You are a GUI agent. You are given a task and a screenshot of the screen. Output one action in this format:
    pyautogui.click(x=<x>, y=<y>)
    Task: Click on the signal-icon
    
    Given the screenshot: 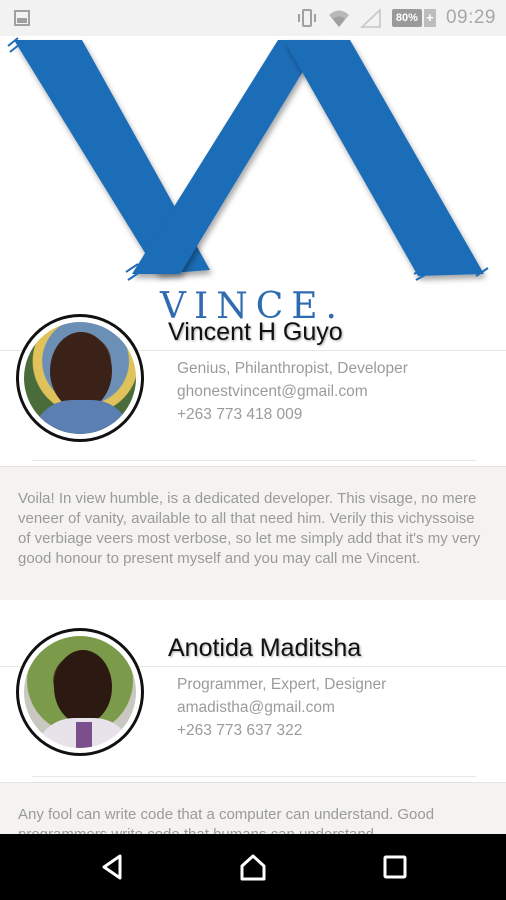 What is the action you would take?
    pyautogui.click(x=370, y=18)
    